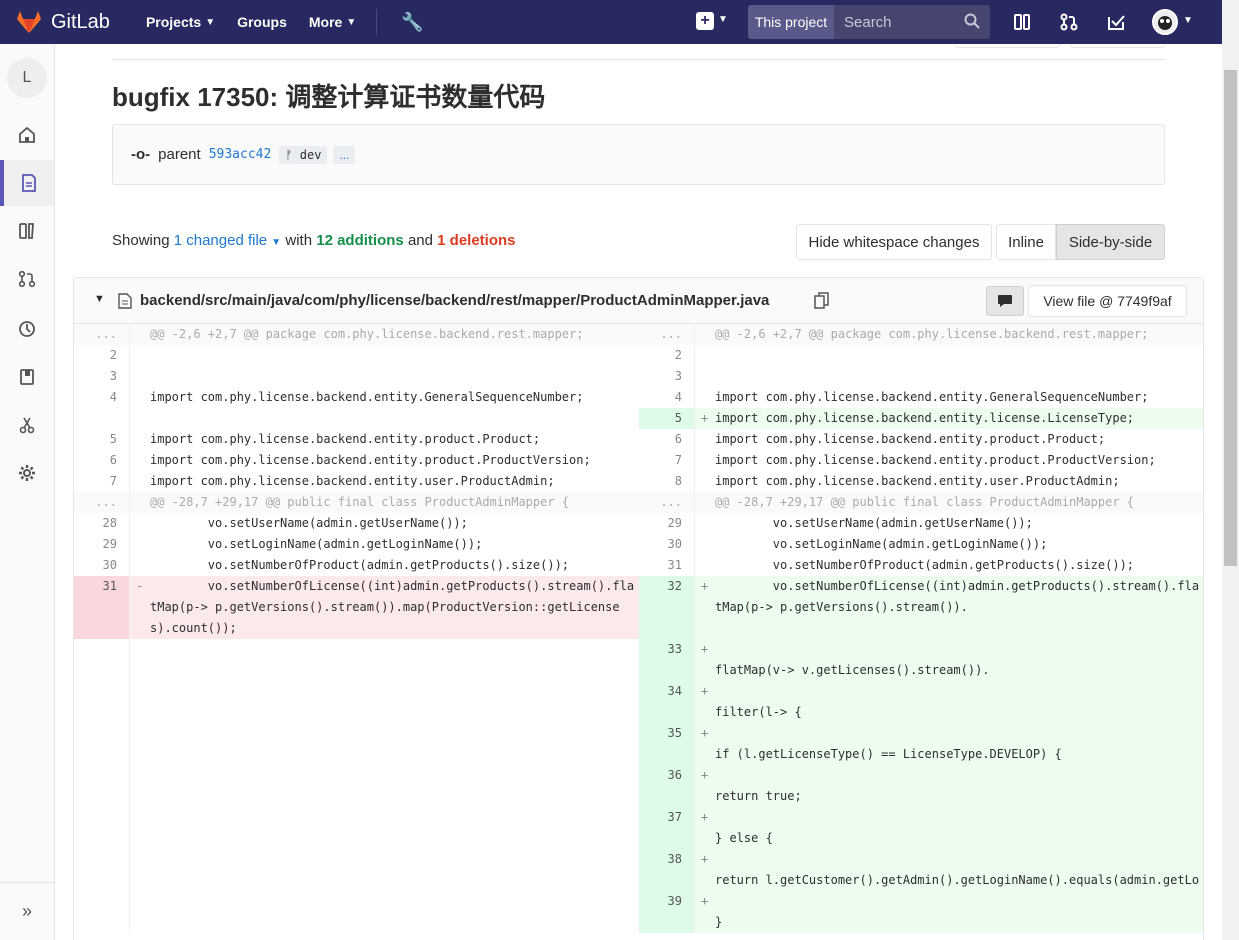  Describe the element at coordinates (262, 22) in the screenshot. I see `nav-groups: Groups` at that location.